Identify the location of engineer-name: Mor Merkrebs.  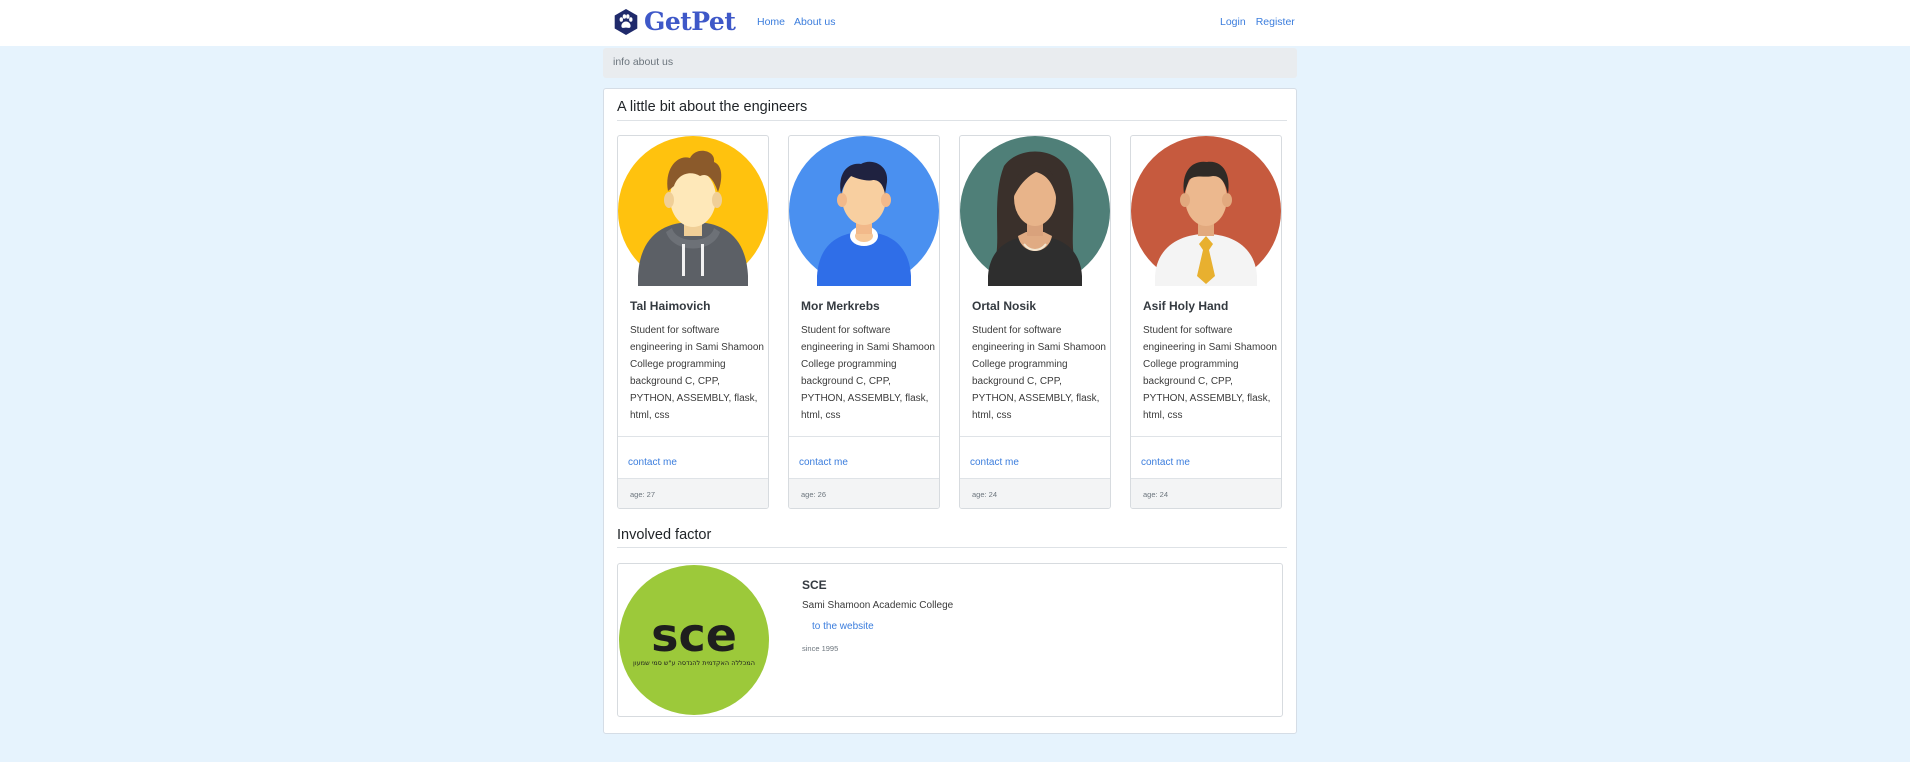
(840, 306).